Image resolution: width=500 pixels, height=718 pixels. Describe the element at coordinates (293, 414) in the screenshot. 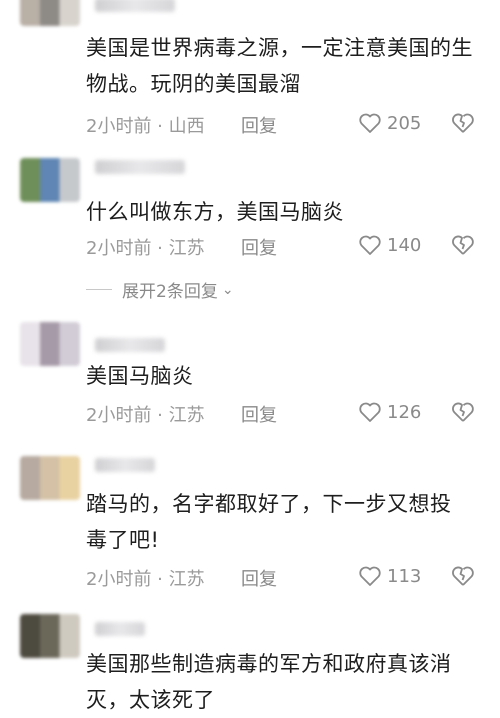

I see `comment-meta: 2小时前 · 江苏 回复 126` at that location.